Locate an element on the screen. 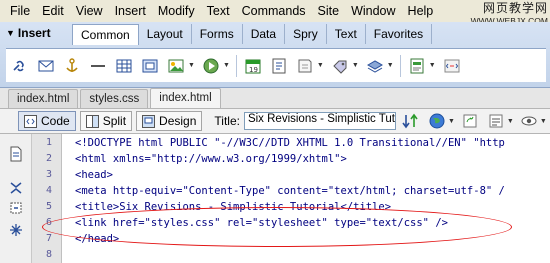 This screenshot has width=550, height=263. expand-all-icon is located at coordinates (16, 230).